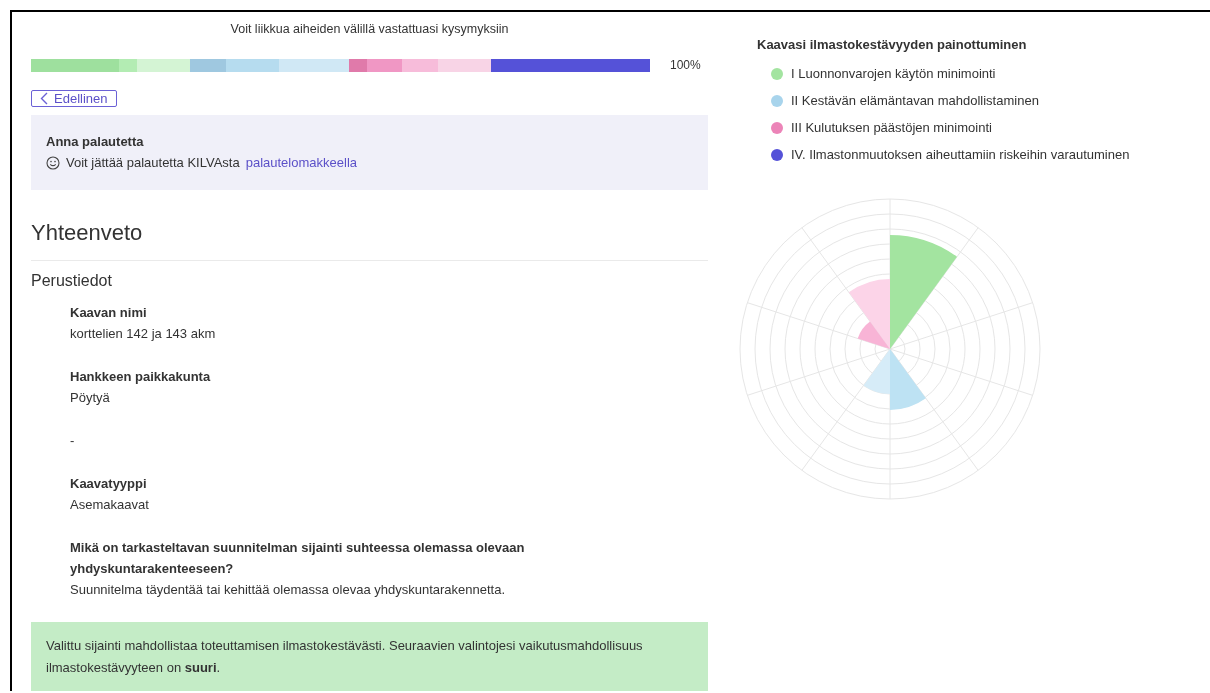  What do you see at coordinates (685, 65) in the screenshot?
I see `progress-reading: 100%` at bounding box center [685, 65].